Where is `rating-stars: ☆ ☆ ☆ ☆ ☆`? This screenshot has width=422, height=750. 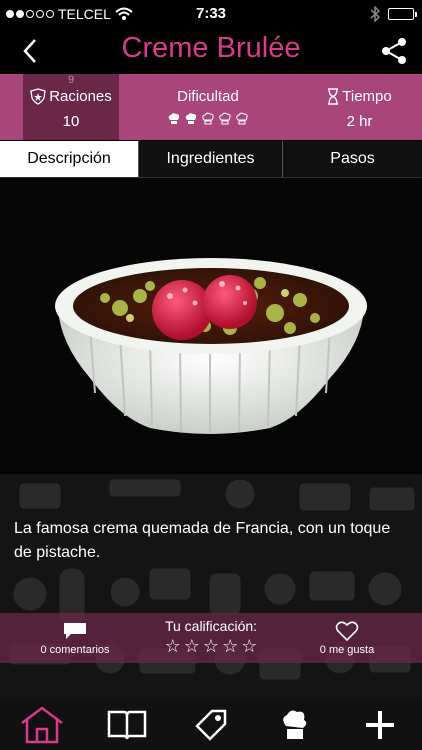
rating-stars: ☆ ☆ ☆ ☆ ☆ is located at coordinates (211, 646).